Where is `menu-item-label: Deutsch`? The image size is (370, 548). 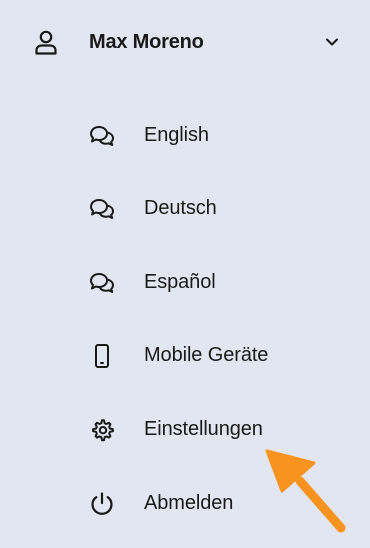 menu-item-label: Deutsch is located at coordinates (180, 208).